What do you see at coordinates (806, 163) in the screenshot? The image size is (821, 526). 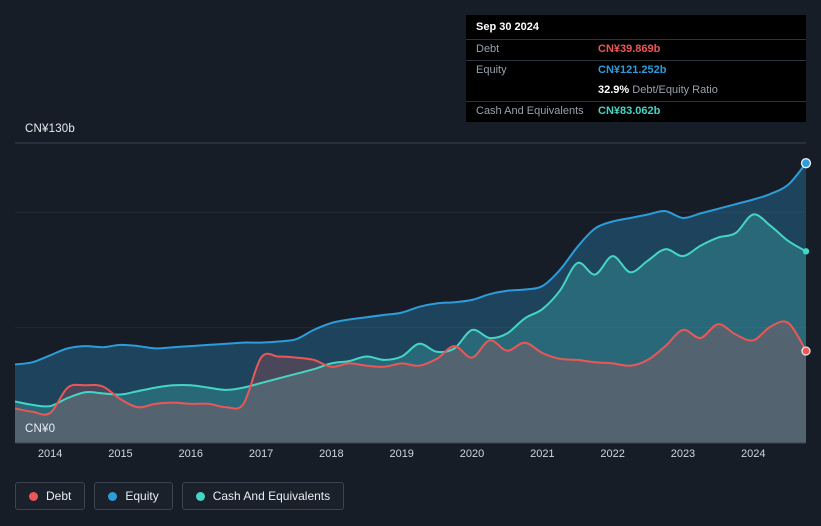 I see `equity-endpoint-dot` at bounding box center [806, 163].